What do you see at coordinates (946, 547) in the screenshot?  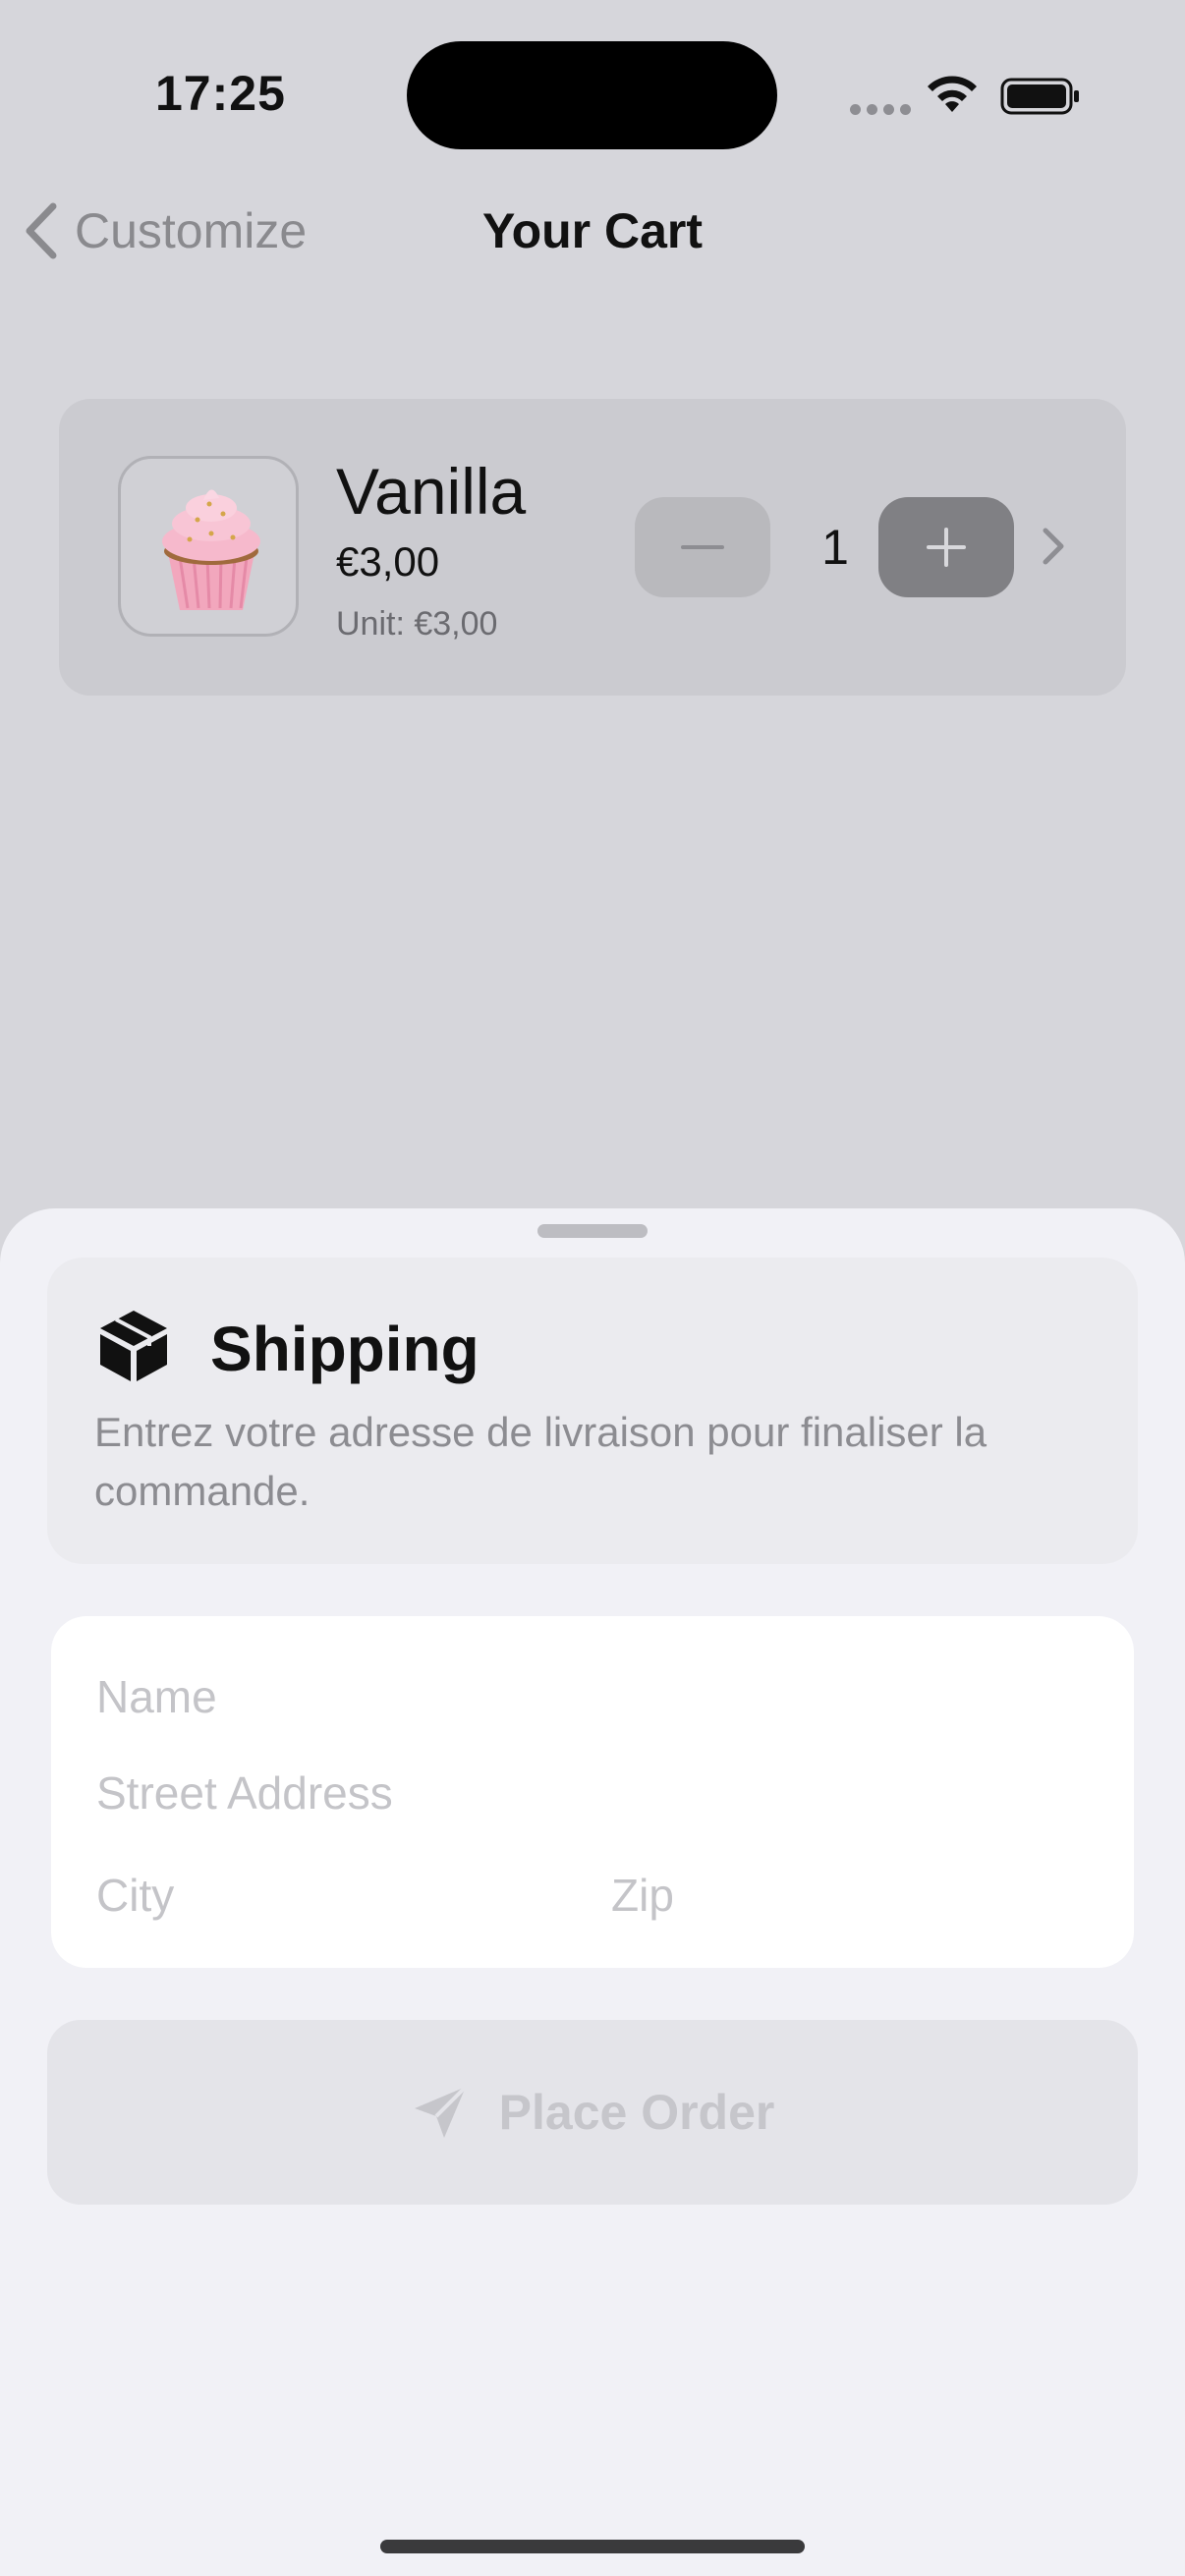 I see `increase-quantity-button` at bounding box center [946, 547].